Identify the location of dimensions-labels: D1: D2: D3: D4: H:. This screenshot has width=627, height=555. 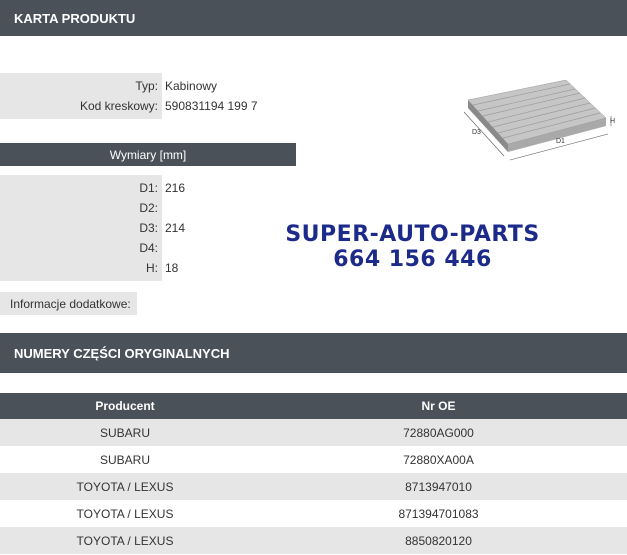
(81, 228).